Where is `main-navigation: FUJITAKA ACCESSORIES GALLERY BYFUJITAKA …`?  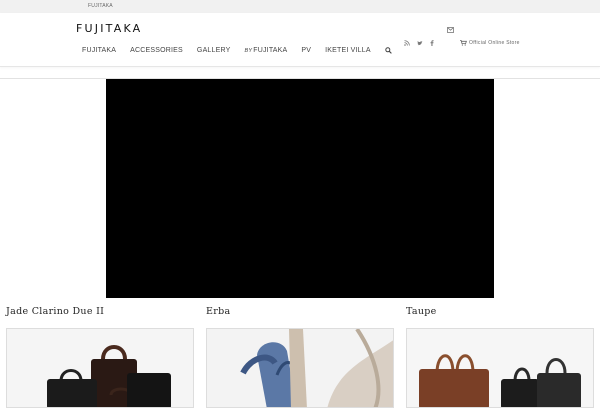
main-navigation: FUJITAKA ACCESSORIES GALLERY BYFUJITAKA … is located at coordinates (237, 50).